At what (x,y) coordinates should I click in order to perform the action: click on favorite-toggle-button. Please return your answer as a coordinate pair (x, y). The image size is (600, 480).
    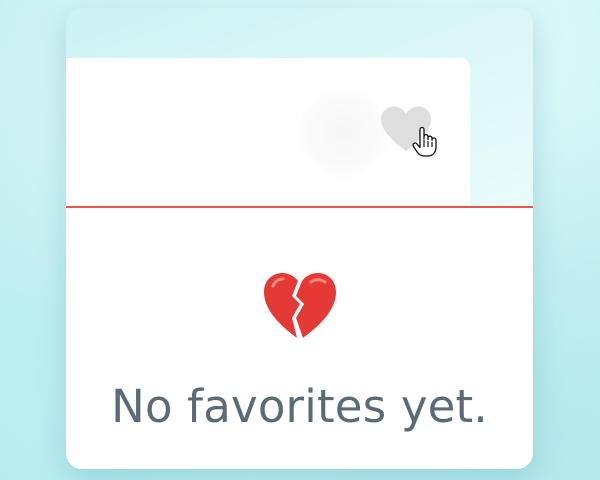
    Looking at the image, I should click on (406, 129).